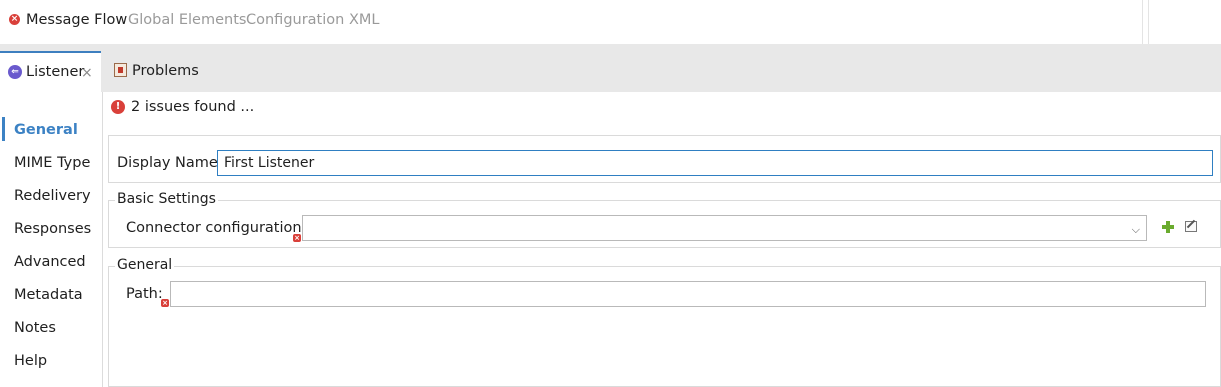  What do you see at coordinates (46, 130) in the screenshot?
I see `sidebar-item-general: General` at bounding box center [46, 130].